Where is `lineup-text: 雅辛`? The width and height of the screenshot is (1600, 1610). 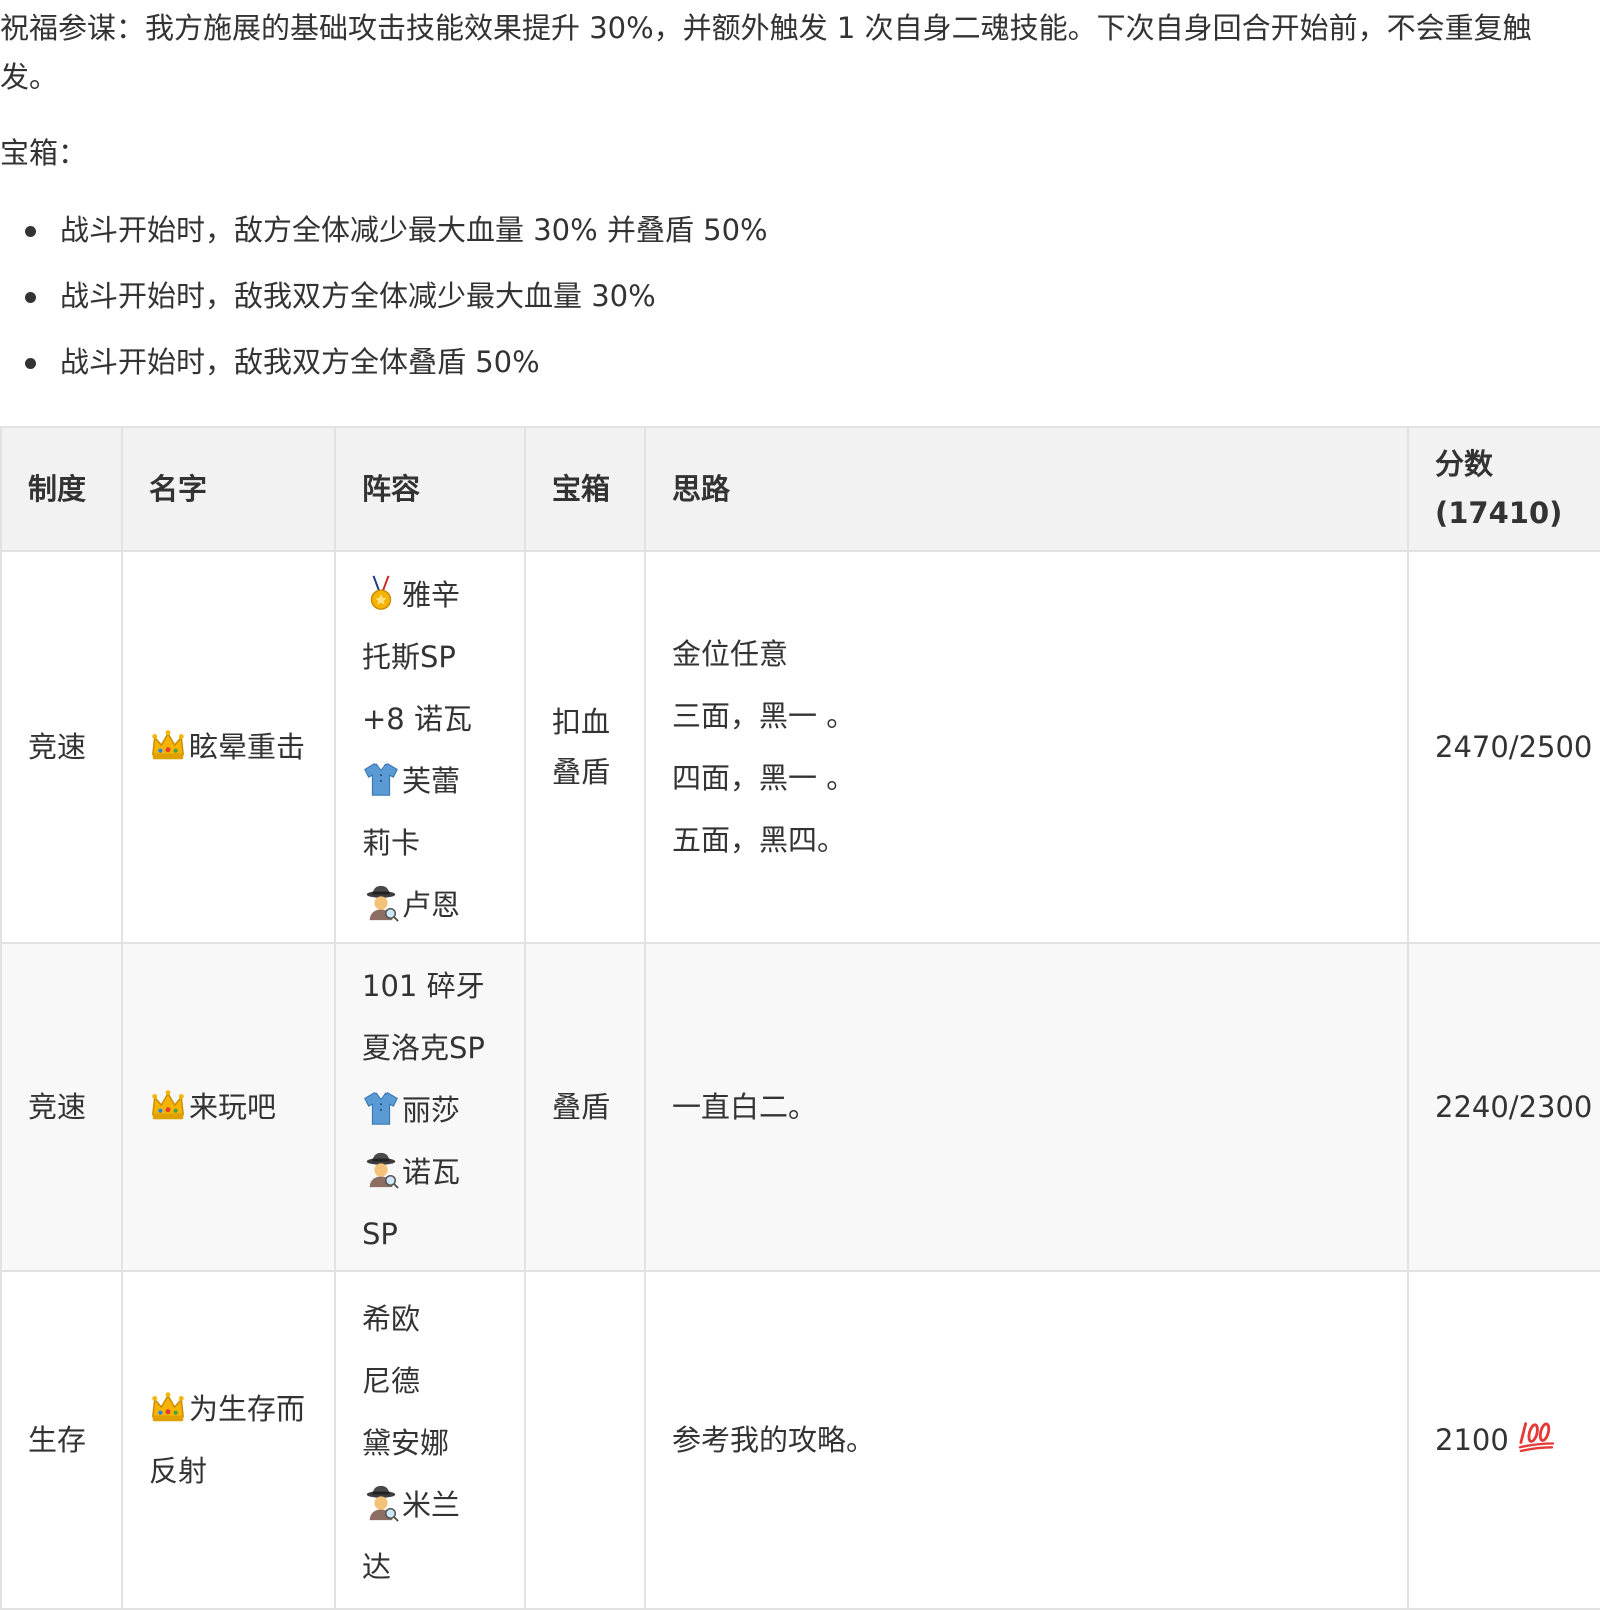 lineup-text: 雅辛 is located at coordinates (431, 595).